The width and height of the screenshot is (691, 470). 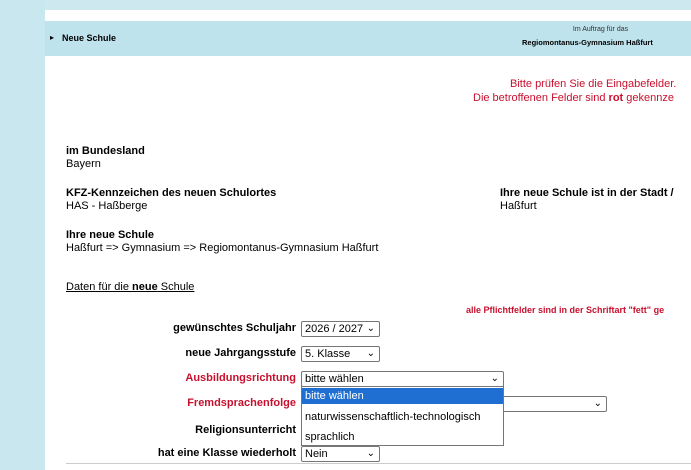 I want to click on wiederholt-label: hat eine Klasse wiederholt, so click(x=226, y=453).